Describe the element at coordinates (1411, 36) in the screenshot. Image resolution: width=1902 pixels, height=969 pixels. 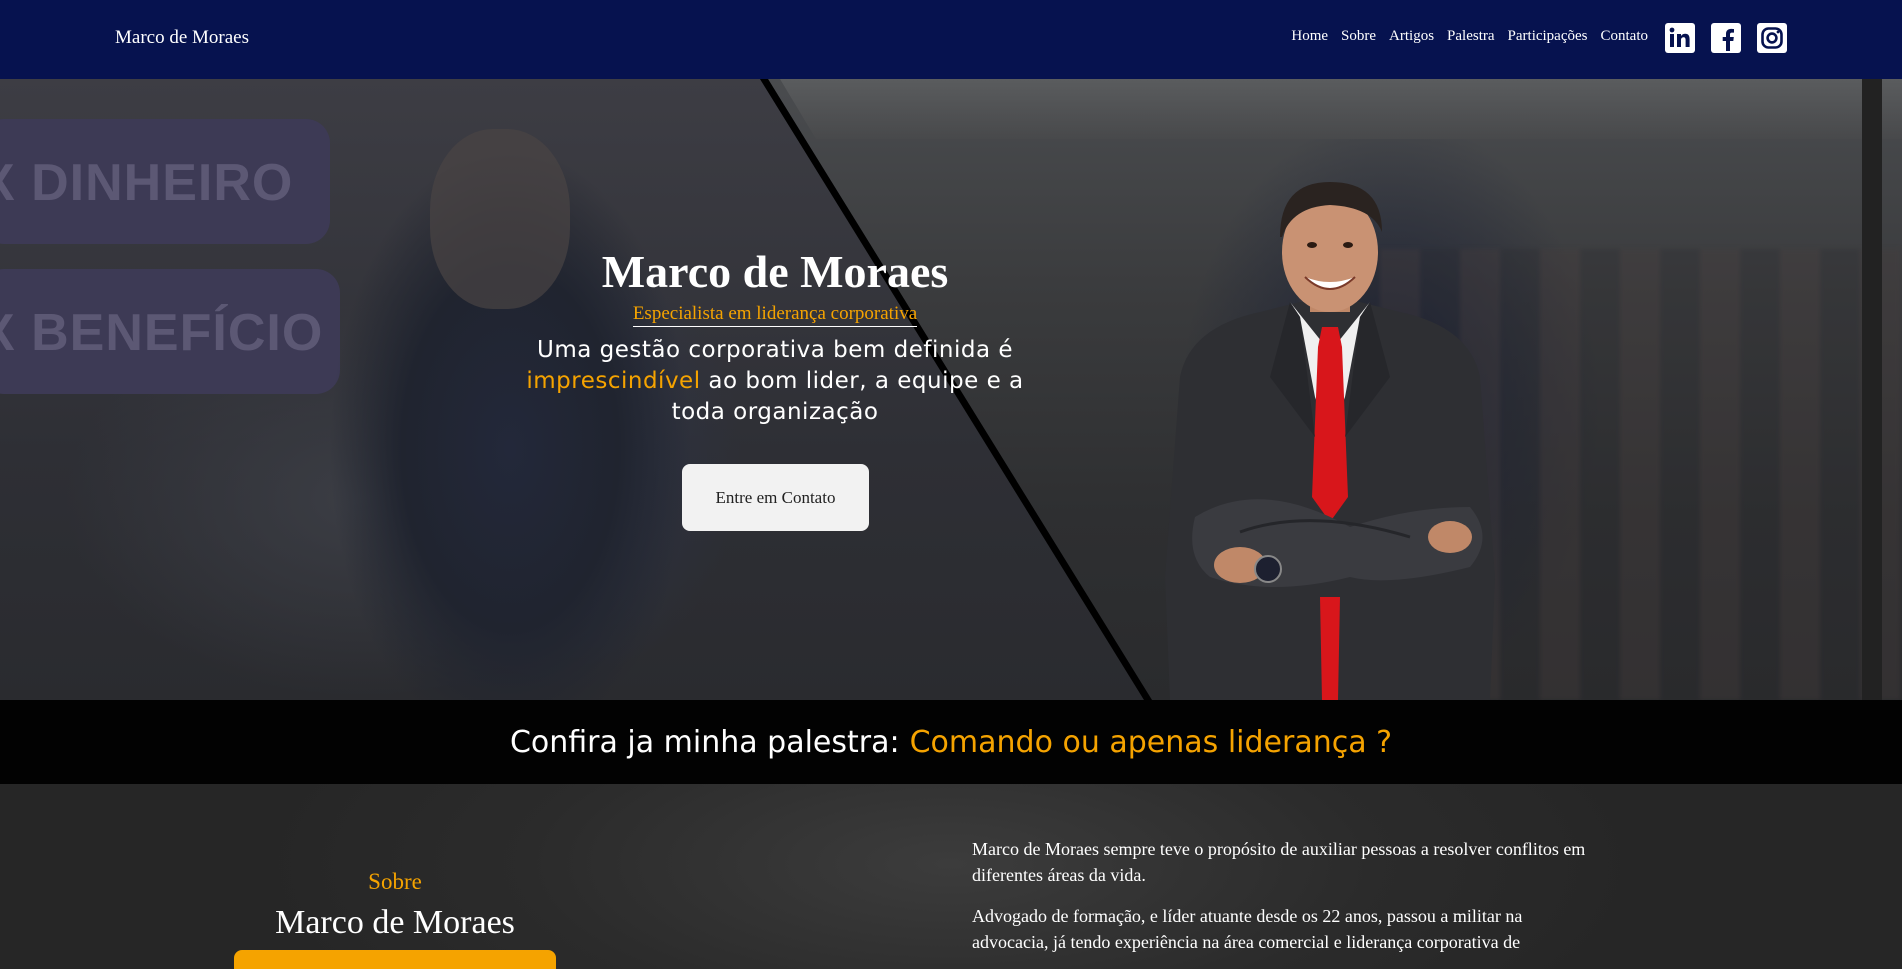
I see `nav-link-artigos: Artigos` at that location.